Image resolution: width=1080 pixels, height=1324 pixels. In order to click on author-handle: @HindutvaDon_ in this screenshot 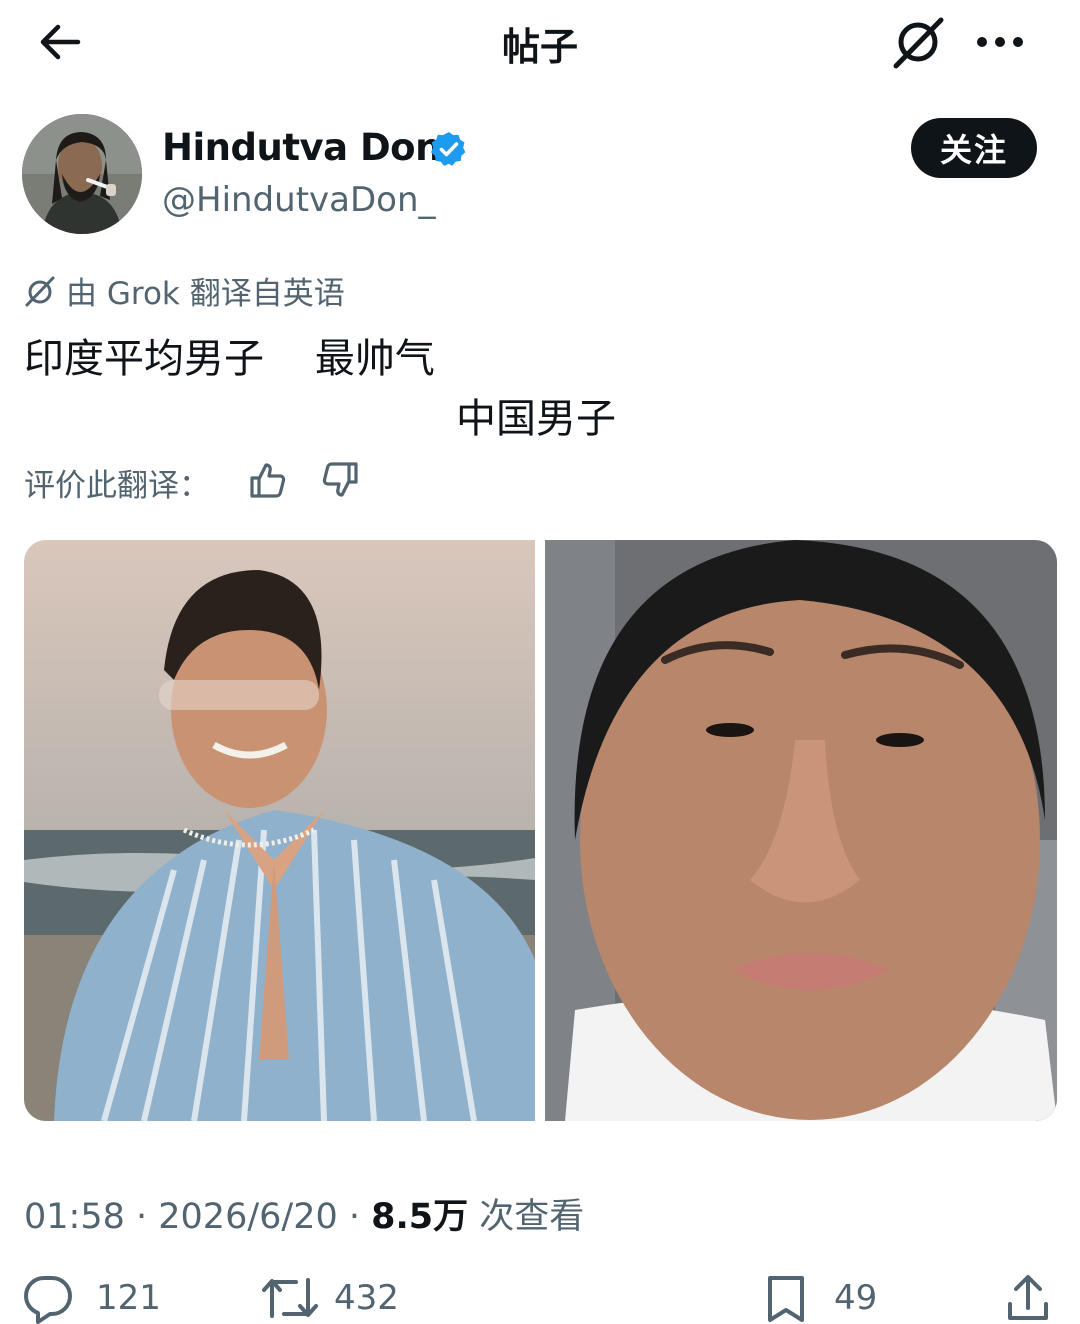, I will do `click(299, 200)`.